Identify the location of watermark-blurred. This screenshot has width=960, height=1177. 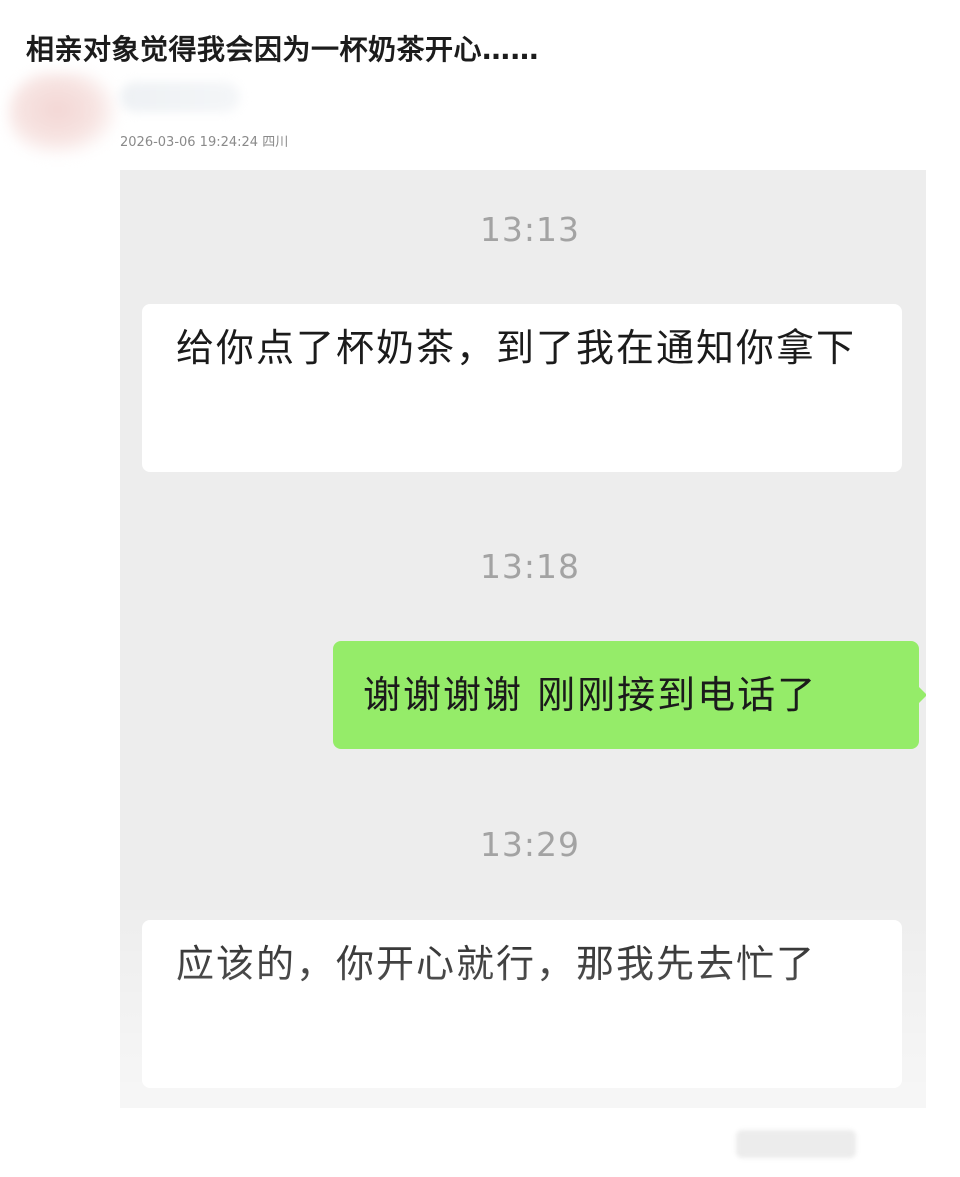
(796, 1144).